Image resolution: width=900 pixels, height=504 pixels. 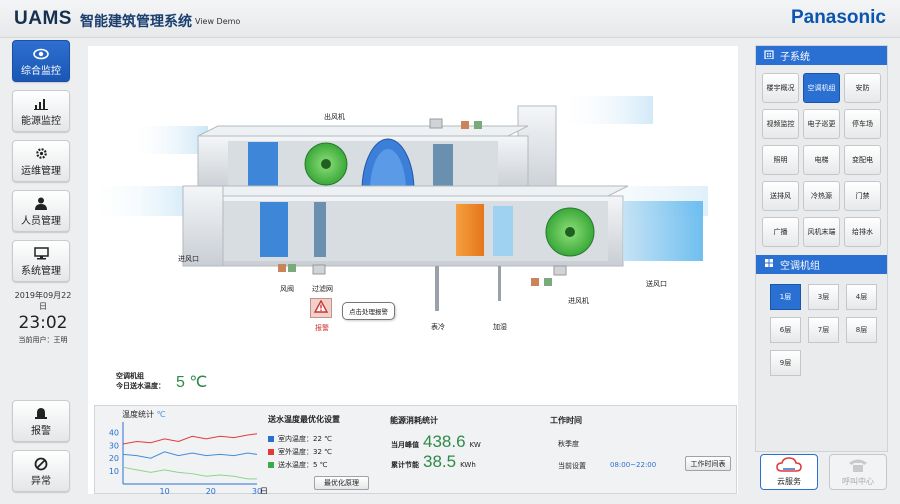 What do you see at coordinates (785, 297) in the screenshot?
I see `floor-button: 1层` at bounding box center [785, 297].